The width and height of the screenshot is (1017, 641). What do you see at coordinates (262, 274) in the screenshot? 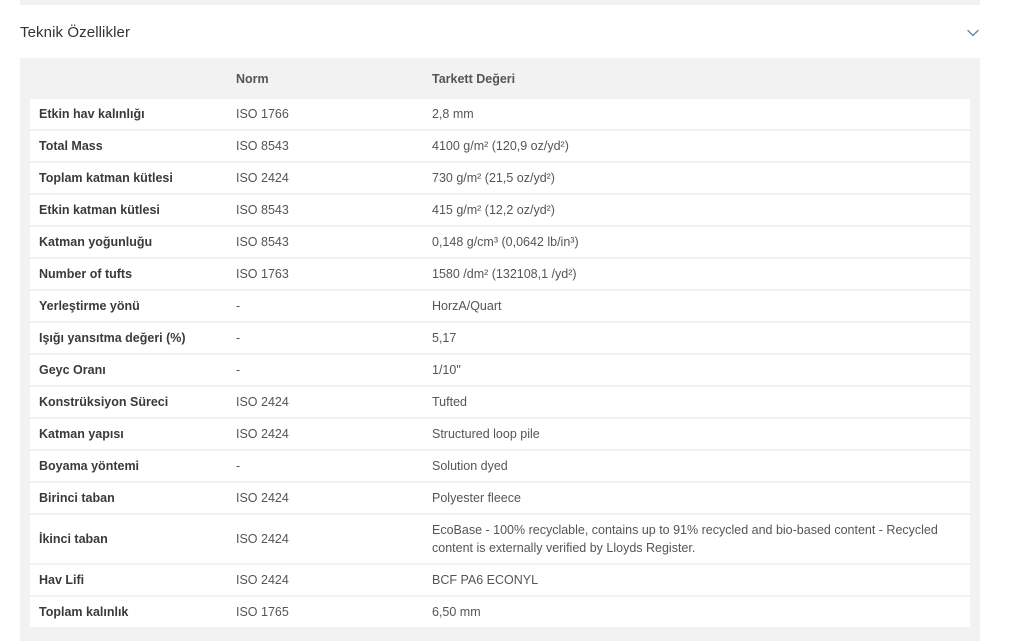
I see `row-norm: ISO 1763` at bounding box center [262, 274].